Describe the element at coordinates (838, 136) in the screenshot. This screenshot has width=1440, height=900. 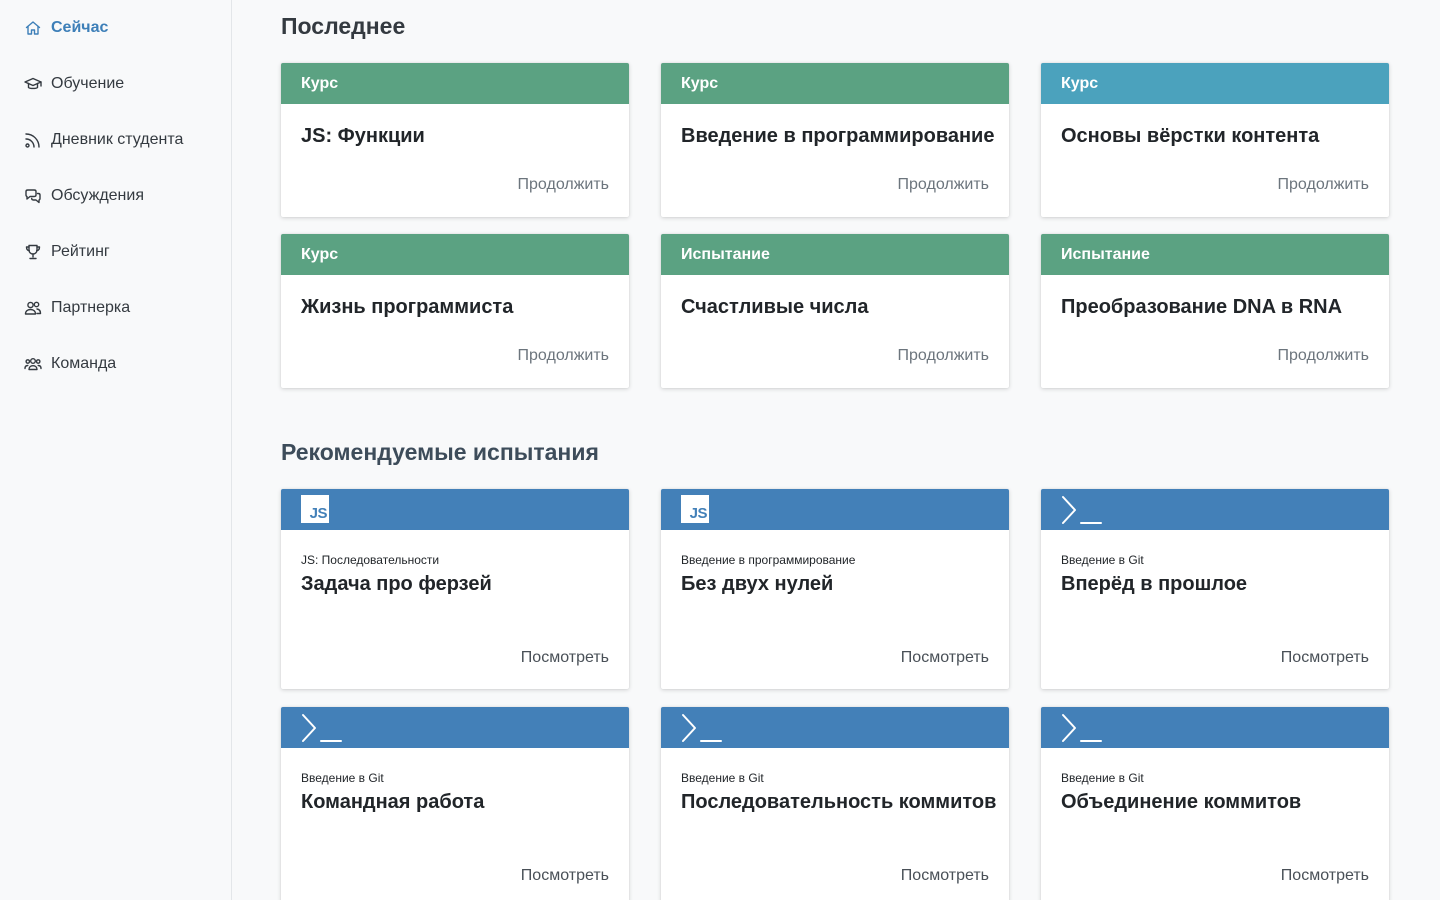
I see `card-title: Введение в программирование` at that location.